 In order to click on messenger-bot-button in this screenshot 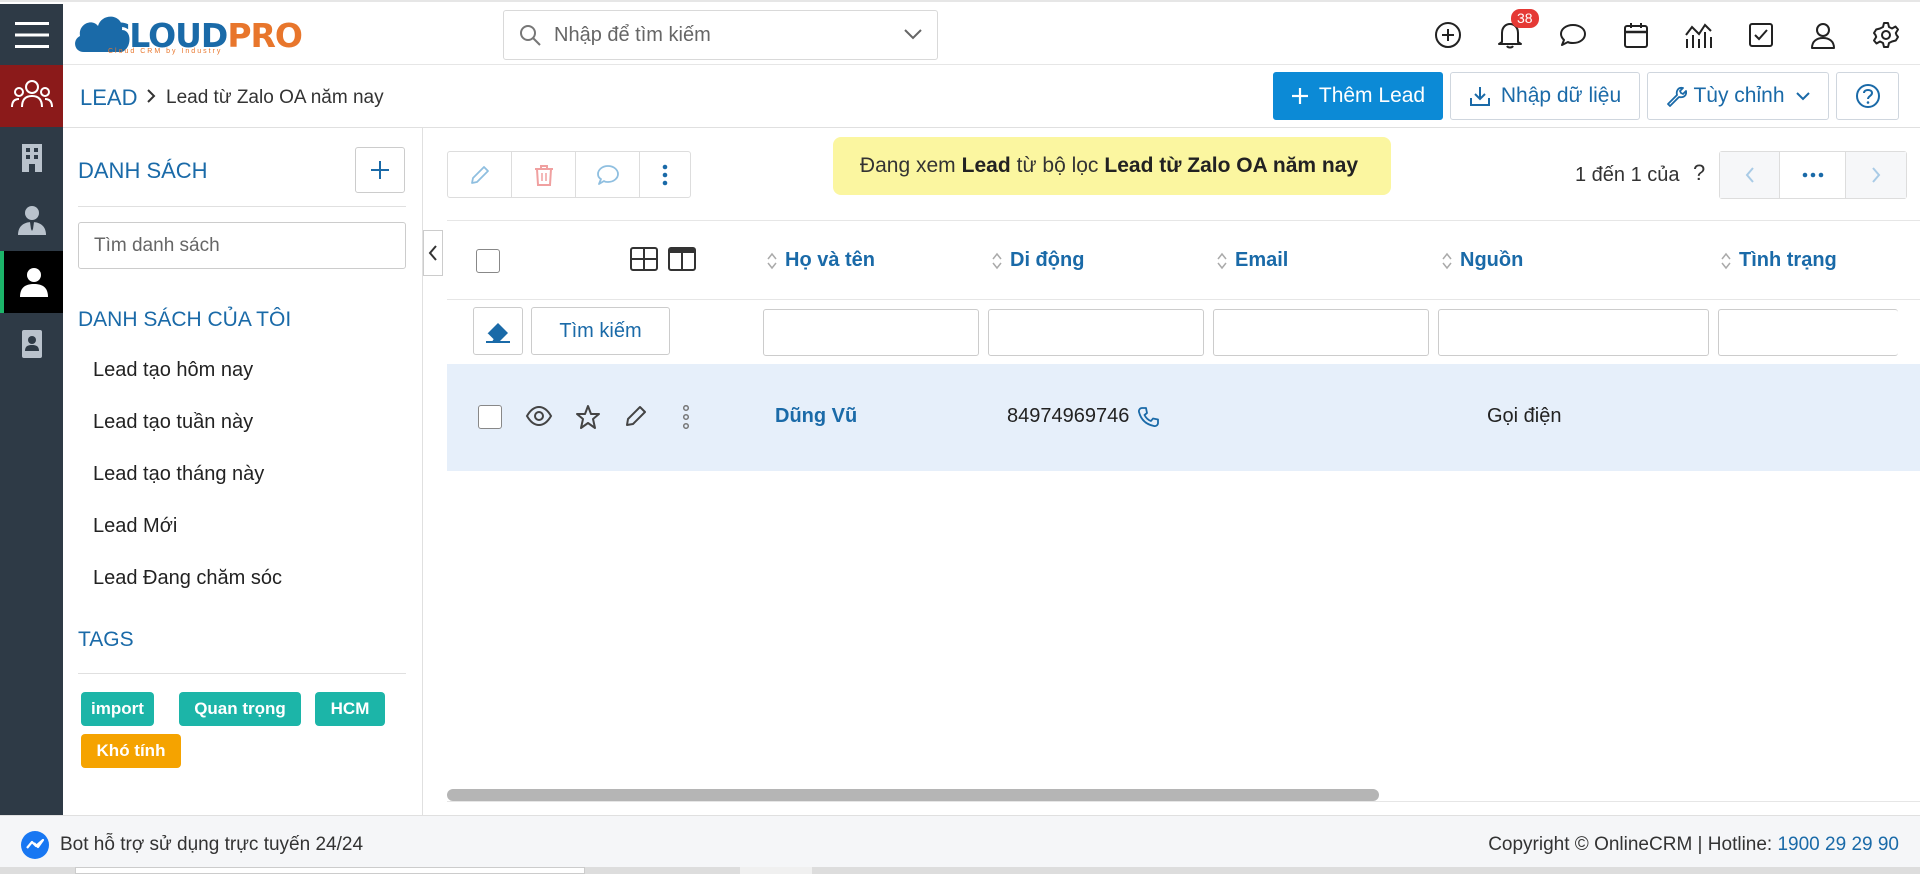, I will do `click(35, 845)`.